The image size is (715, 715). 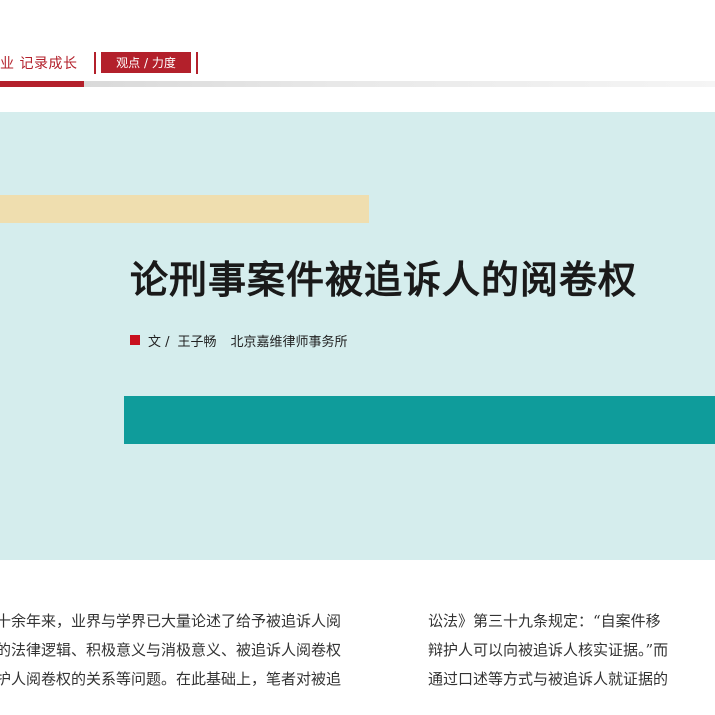 What do you see at coordinates (419, 420) in the screenshot?
I see `decorative-teal-band` at bounding box center [419, 420].